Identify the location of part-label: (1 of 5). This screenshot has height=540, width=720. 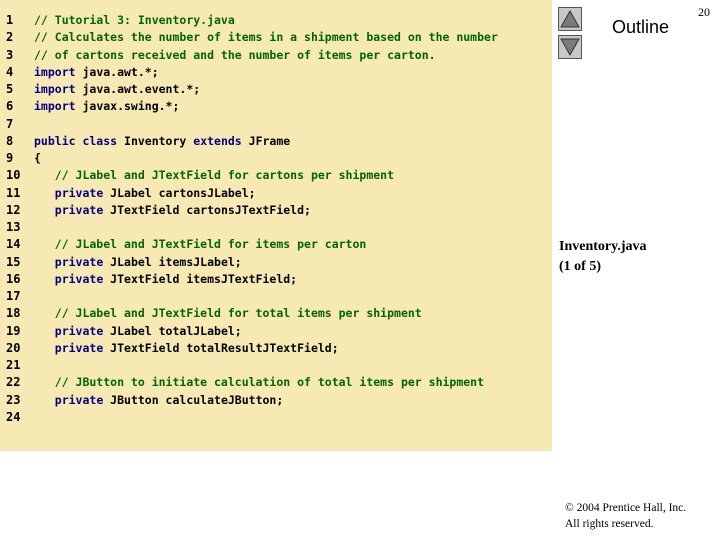
(580, 266).